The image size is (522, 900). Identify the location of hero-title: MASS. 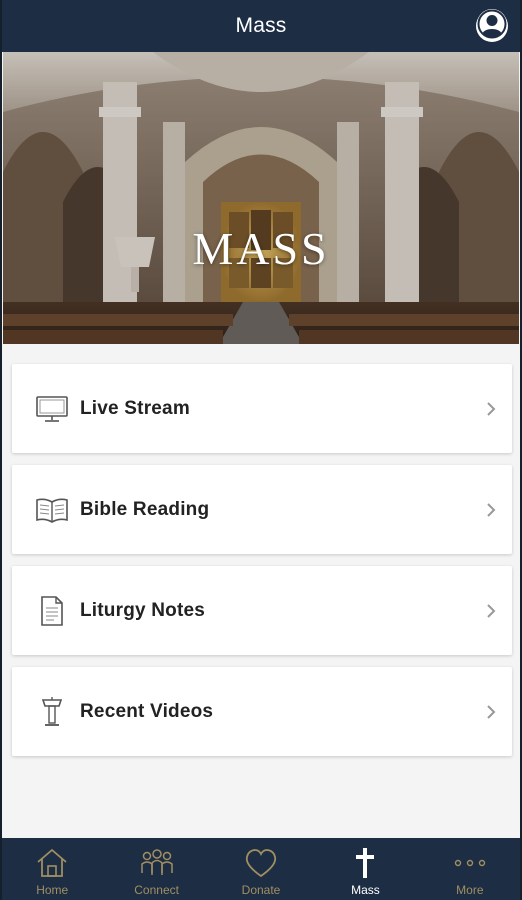
(261, 248).